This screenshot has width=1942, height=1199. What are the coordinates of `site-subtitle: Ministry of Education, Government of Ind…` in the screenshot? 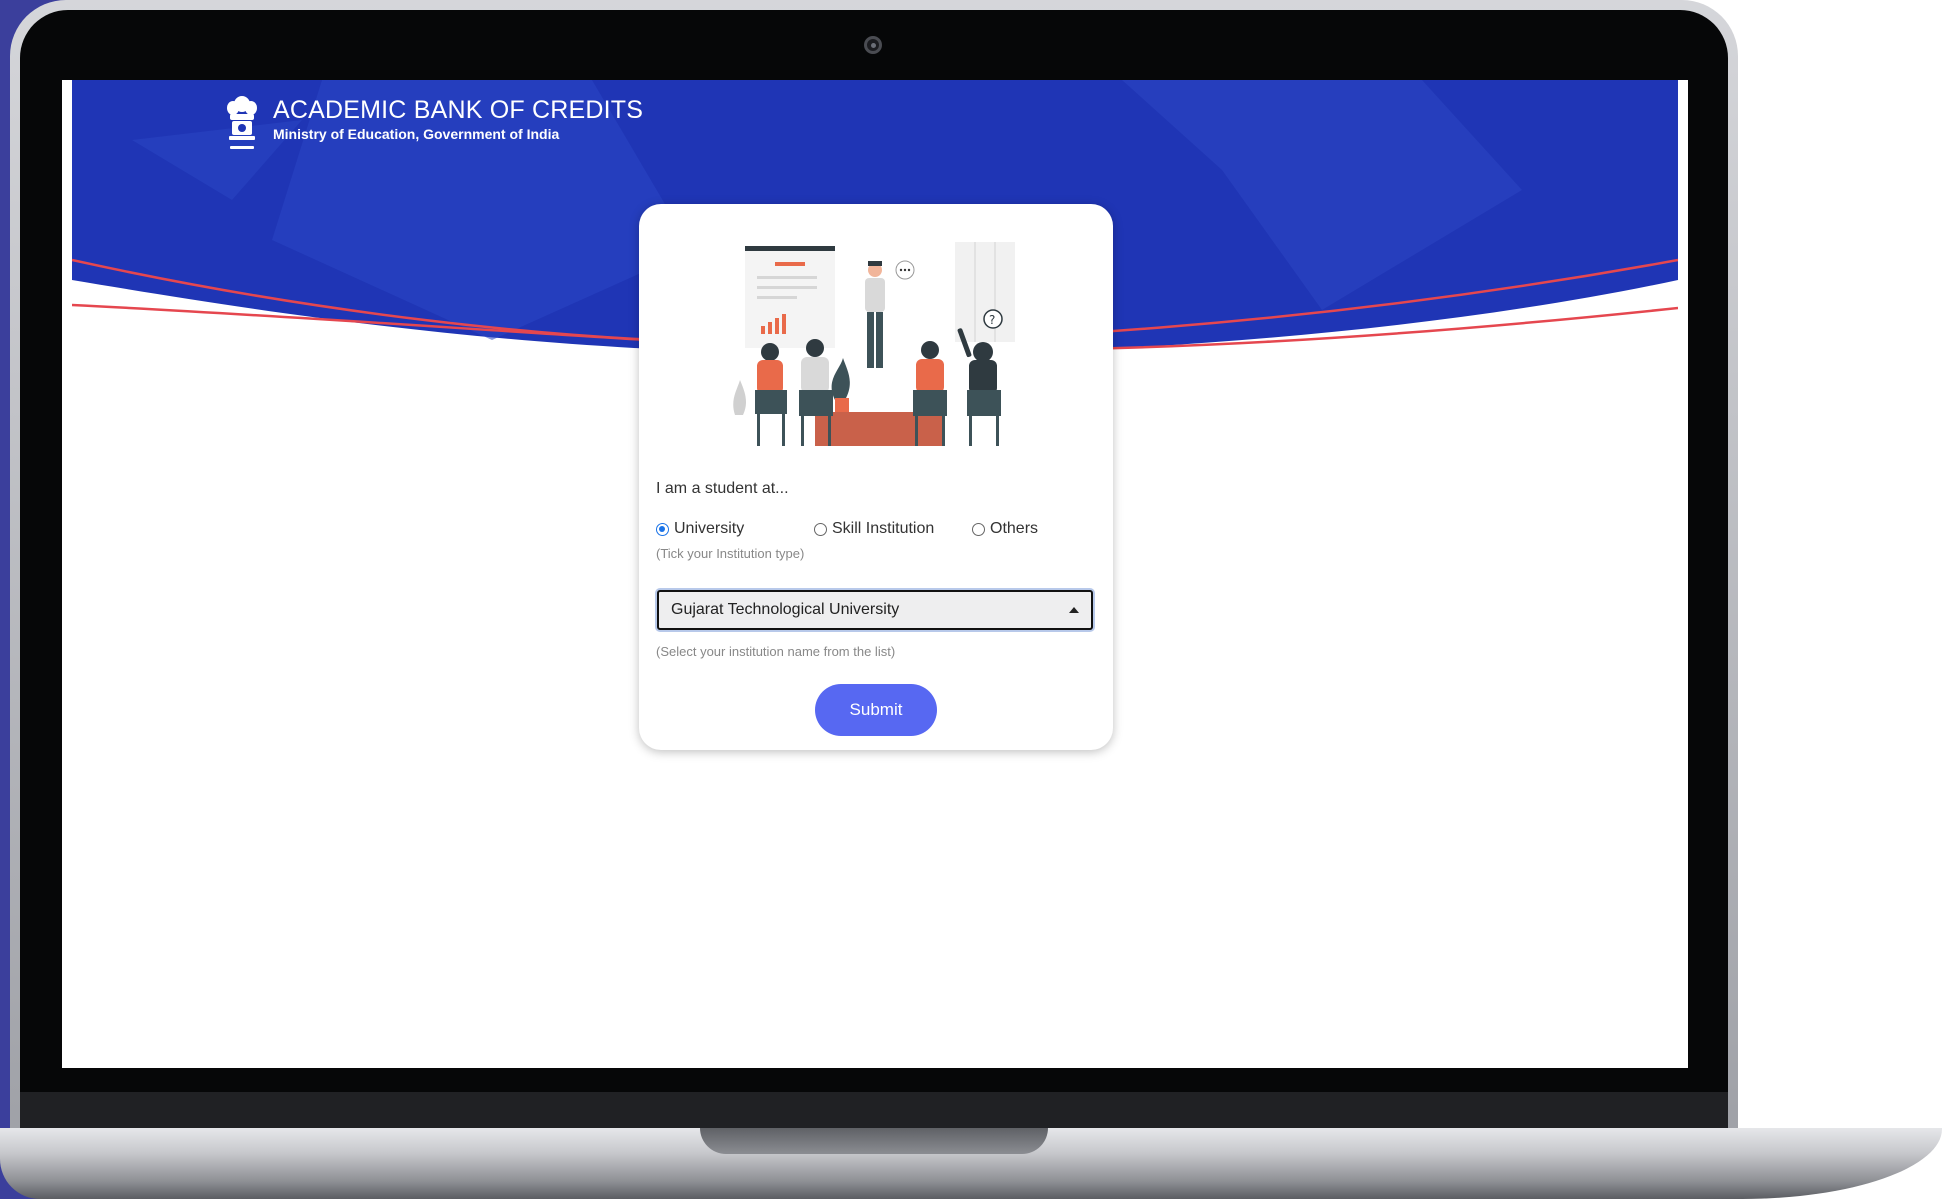 It's located at (416, 134).